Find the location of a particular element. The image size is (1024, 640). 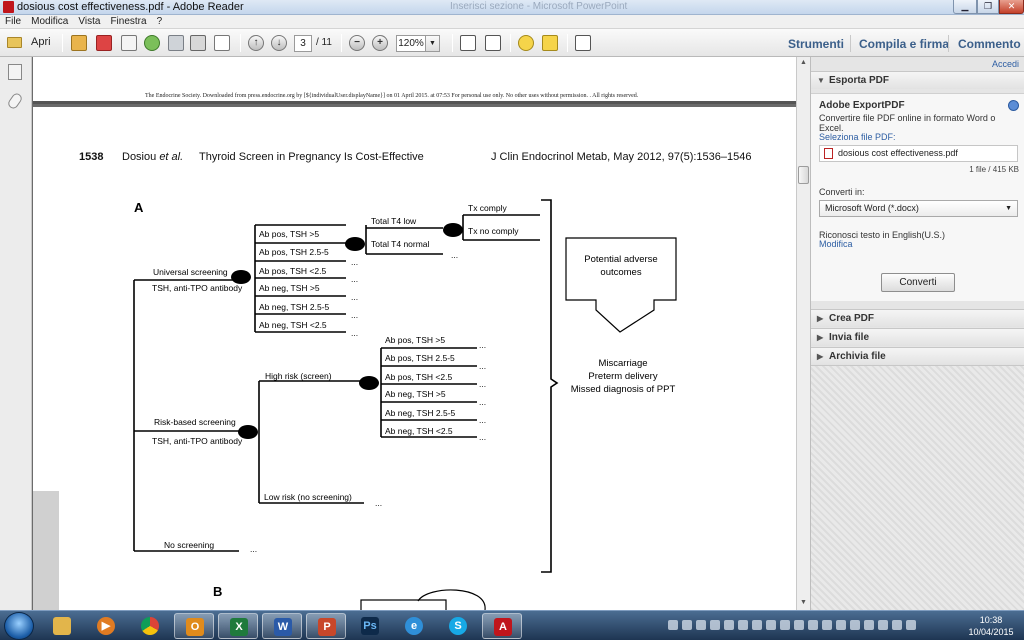

high-risk-branch: Ab pos, TSH >5 is located at coordinates (415, 340).